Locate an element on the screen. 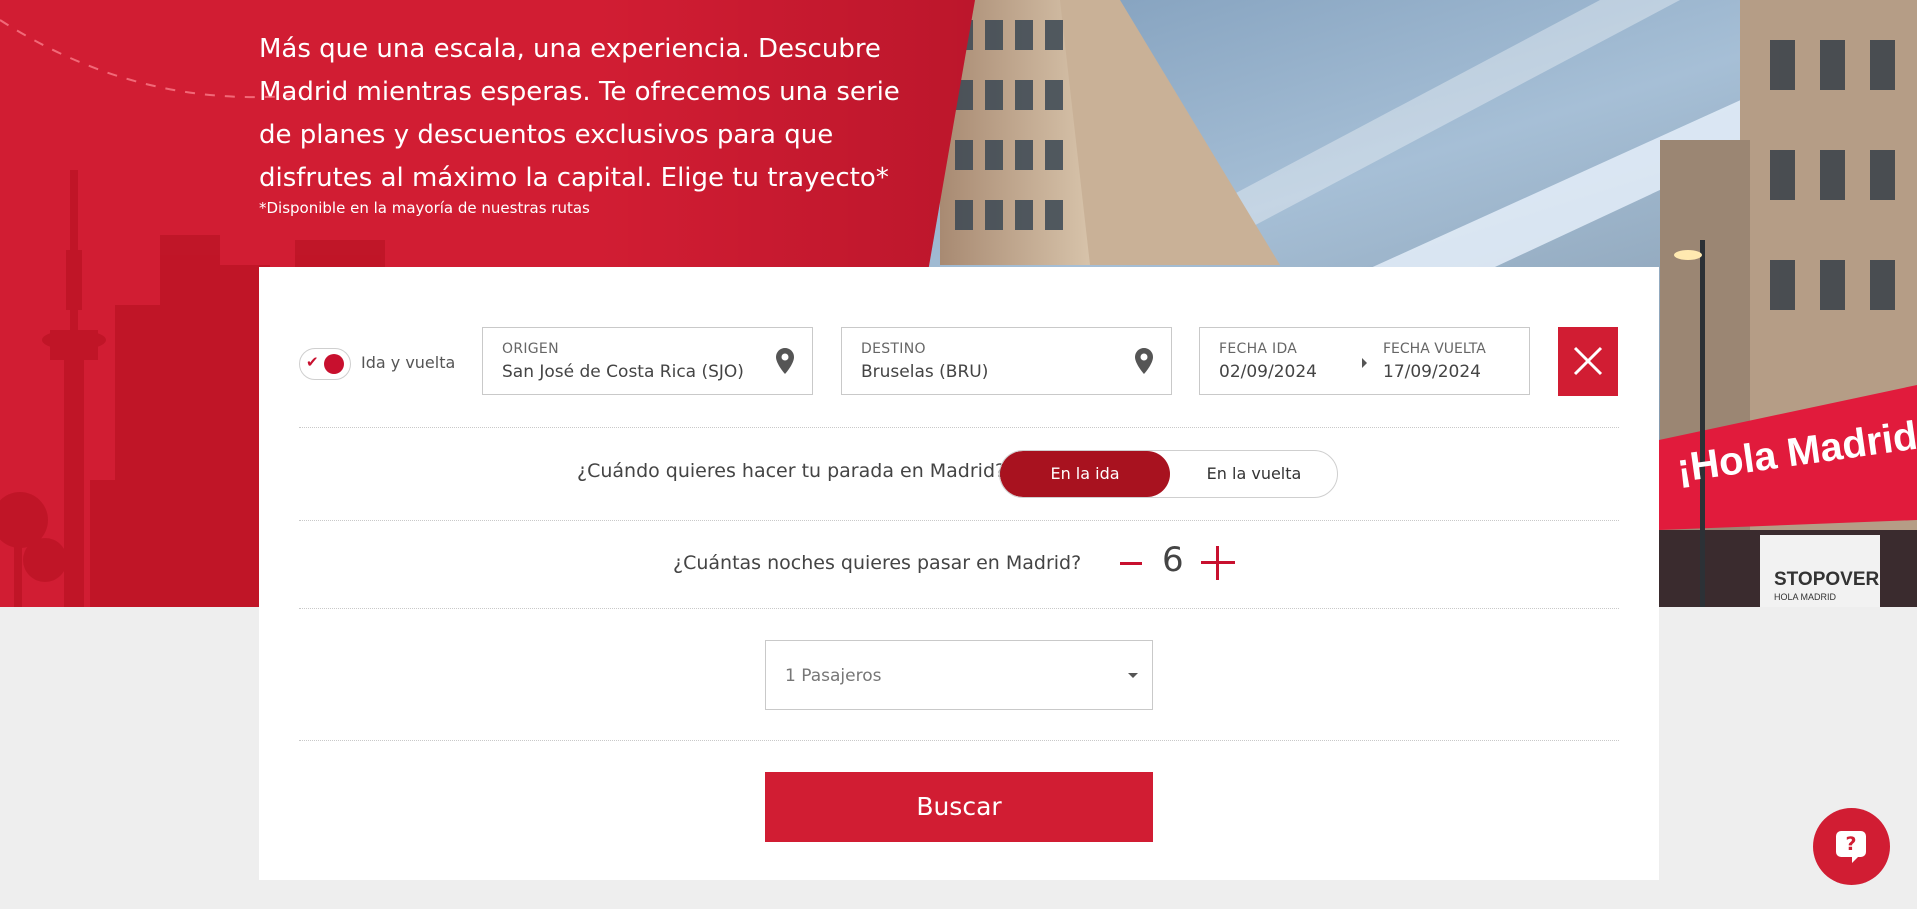 Image resolution: width=1917 pixels, height=909 pixels. check-icon: ✔ is located at coordinates (312, 362).